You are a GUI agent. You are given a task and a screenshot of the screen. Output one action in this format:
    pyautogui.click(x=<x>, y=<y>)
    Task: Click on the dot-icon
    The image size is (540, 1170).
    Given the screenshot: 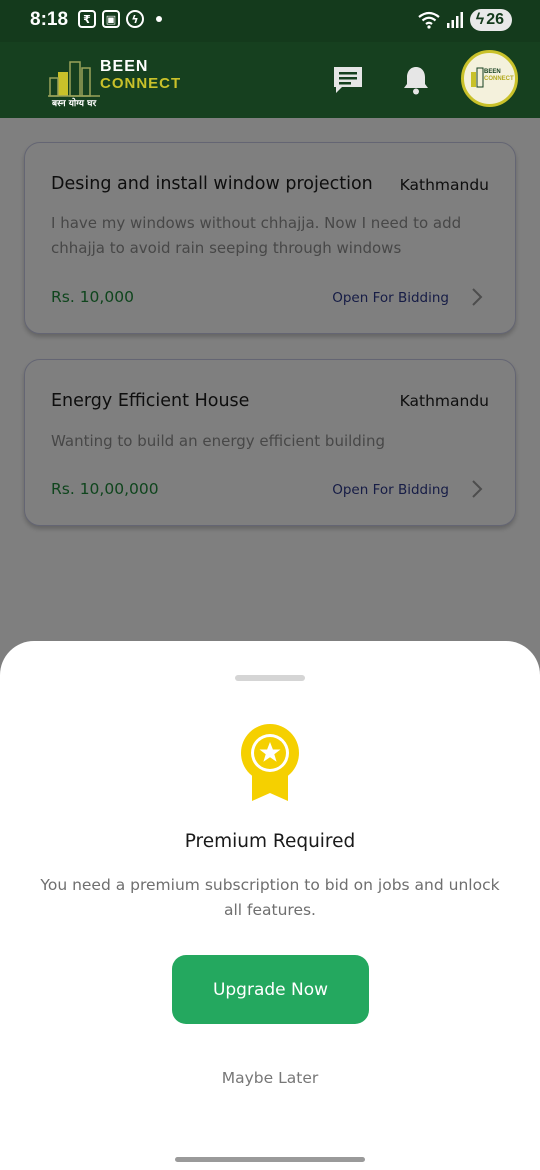 What is the action you would take?
    pyautogui.click(x=159, y=19)
    